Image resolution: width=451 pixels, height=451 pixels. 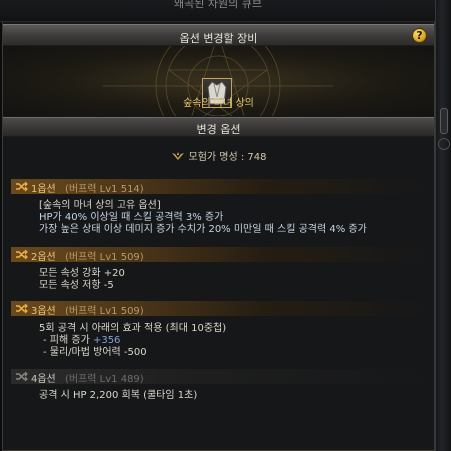 What do you see at coordinates (95, 352) in the screenshot?
I see `option-3-line-3: - 물리/마법 방어력 -500` at bounding box center [95, 352].